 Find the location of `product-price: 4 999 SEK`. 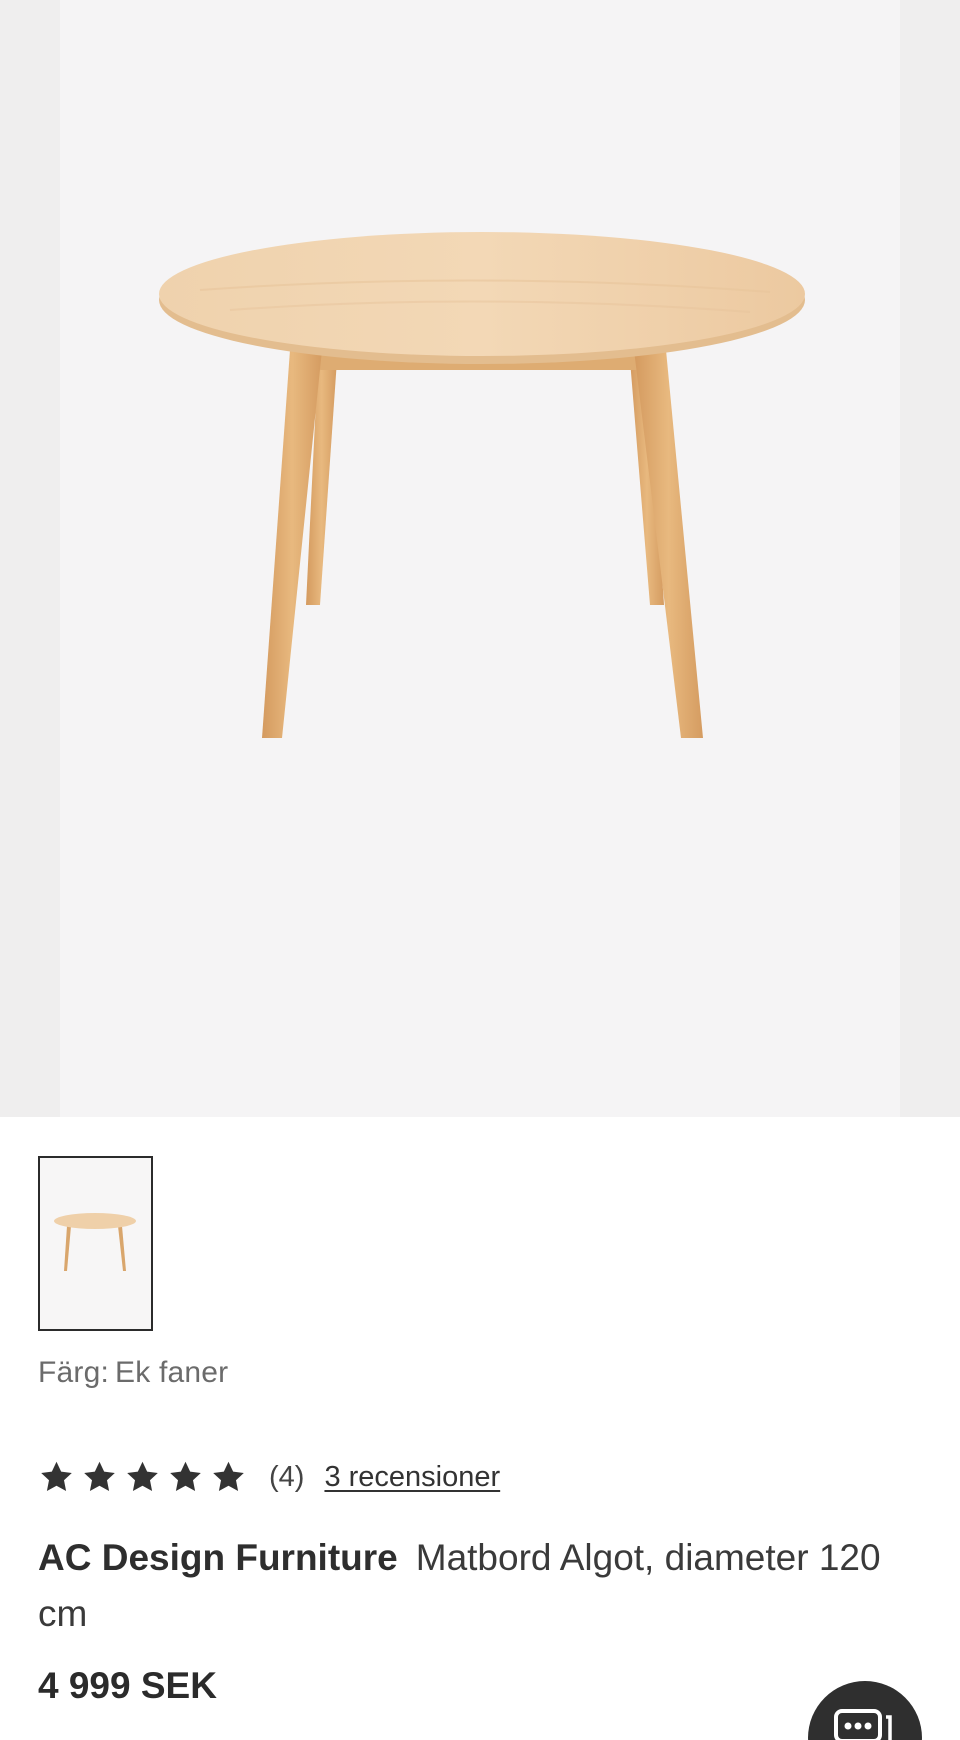

product-price: 4 999 SEK is located at coordinates (127, 1685).